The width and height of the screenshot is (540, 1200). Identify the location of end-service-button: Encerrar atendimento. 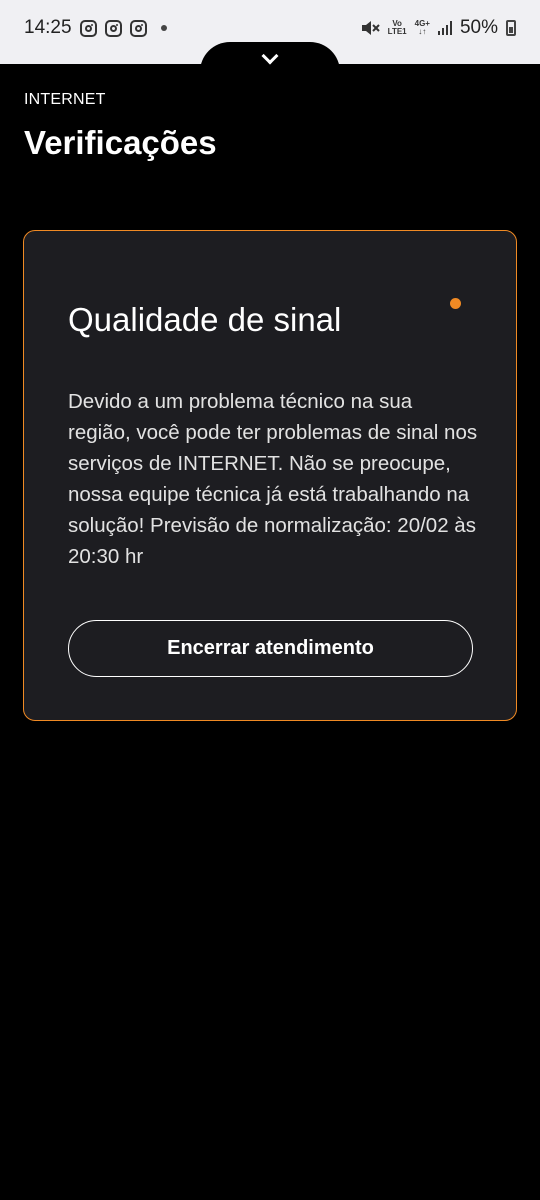
(270, 648).